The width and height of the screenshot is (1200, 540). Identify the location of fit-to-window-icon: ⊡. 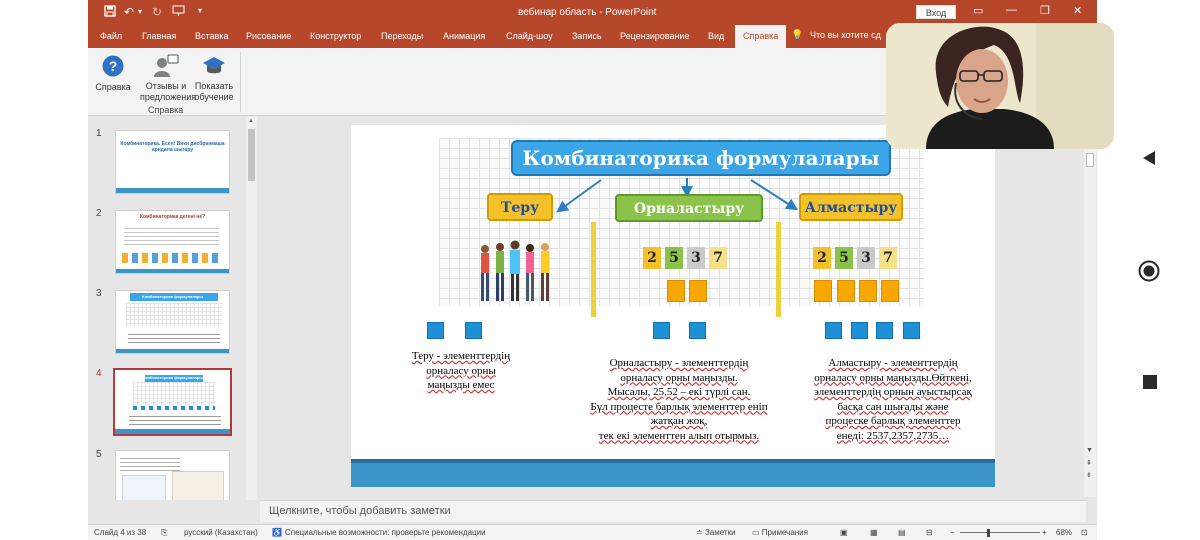
(1084, 532).